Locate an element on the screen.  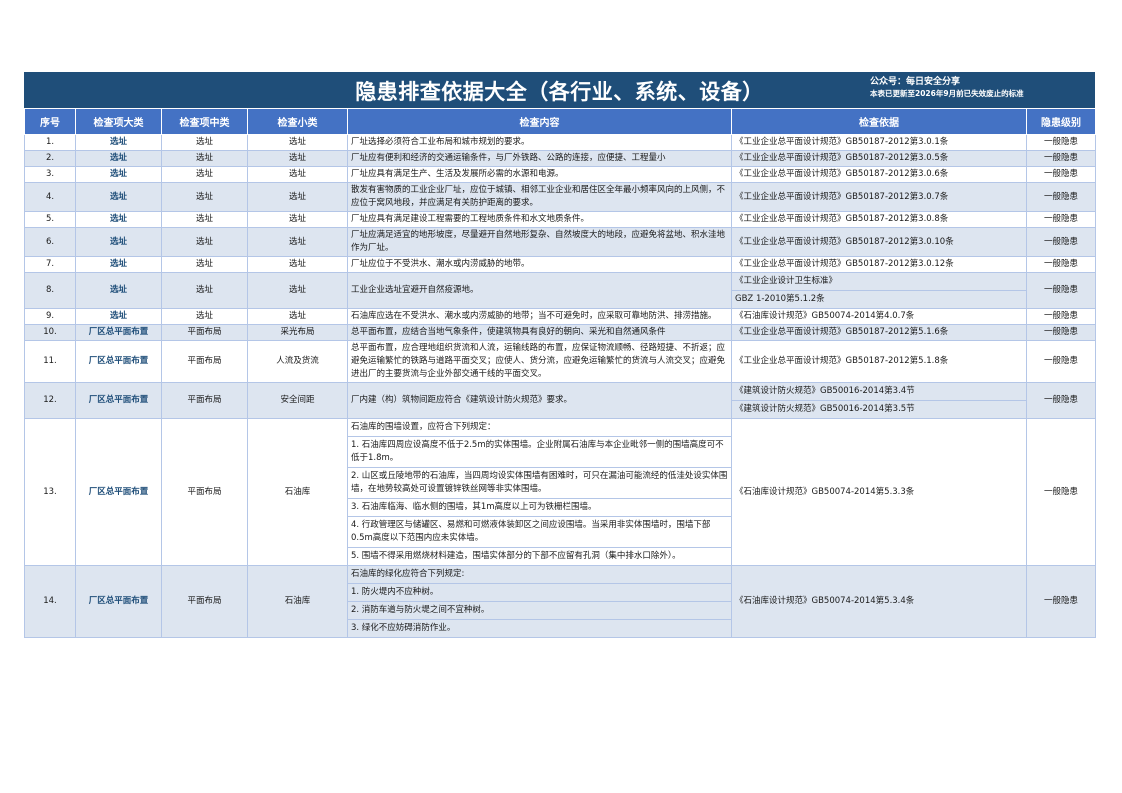
cell-basis-line: 《工业企业总平面设计规范》GB50187-2012第5.1.6条 is located at coordinates (842, 332).